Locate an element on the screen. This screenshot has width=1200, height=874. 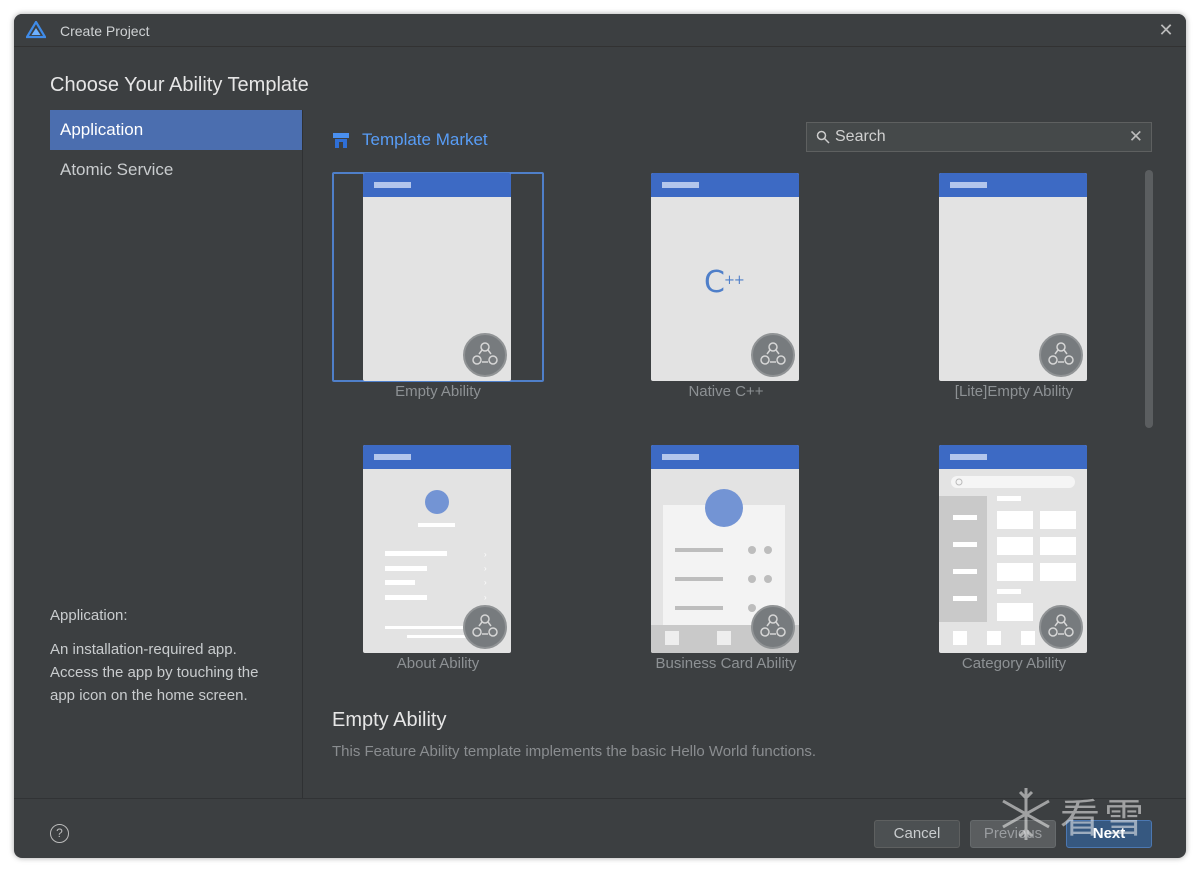
page-title: Choose Your Ability Template is located at coordinates (179, 85).